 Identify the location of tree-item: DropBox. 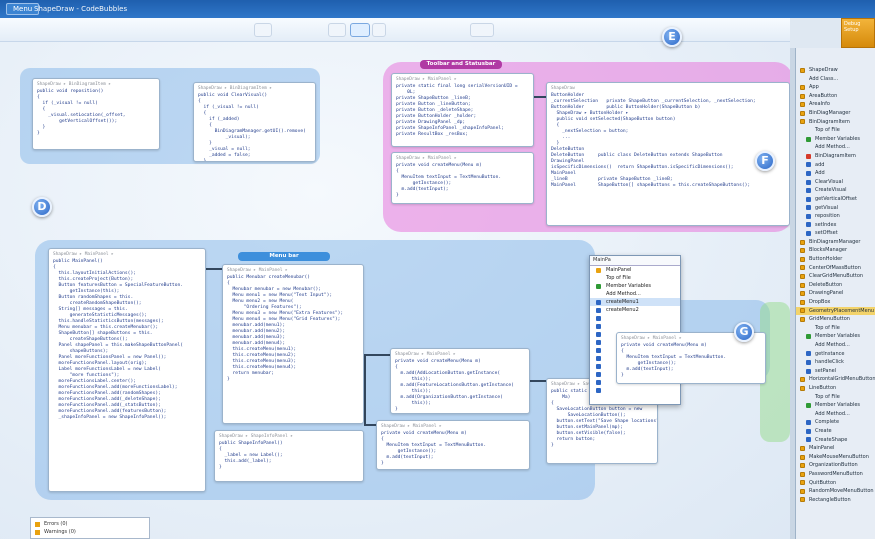
(835, 302).